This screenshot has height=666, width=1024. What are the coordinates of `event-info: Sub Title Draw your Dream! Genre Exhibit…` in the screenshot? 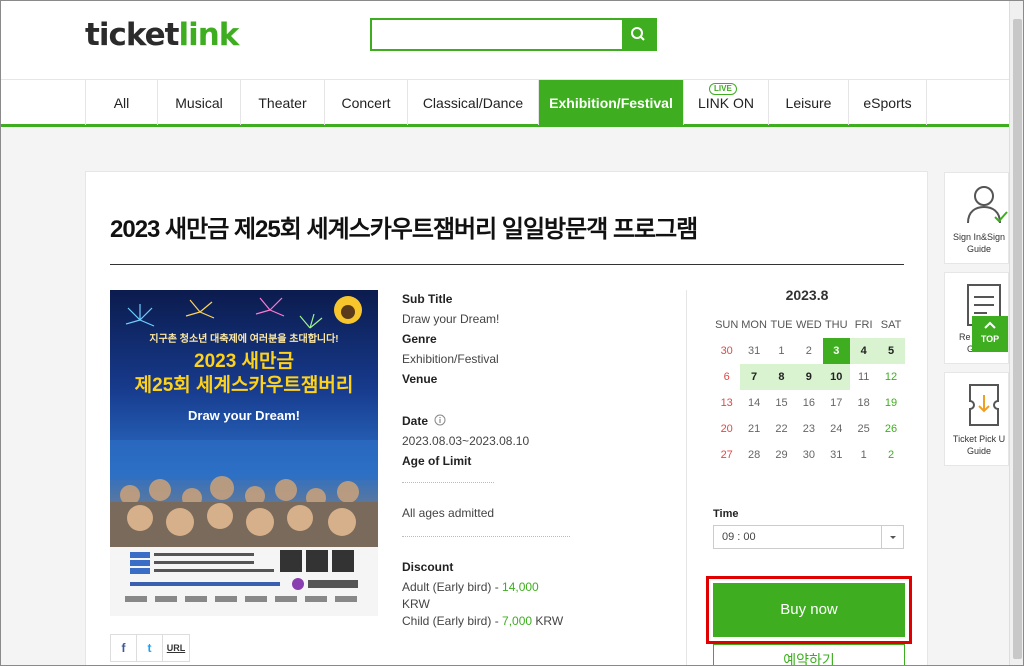 It's located at (527, 461).